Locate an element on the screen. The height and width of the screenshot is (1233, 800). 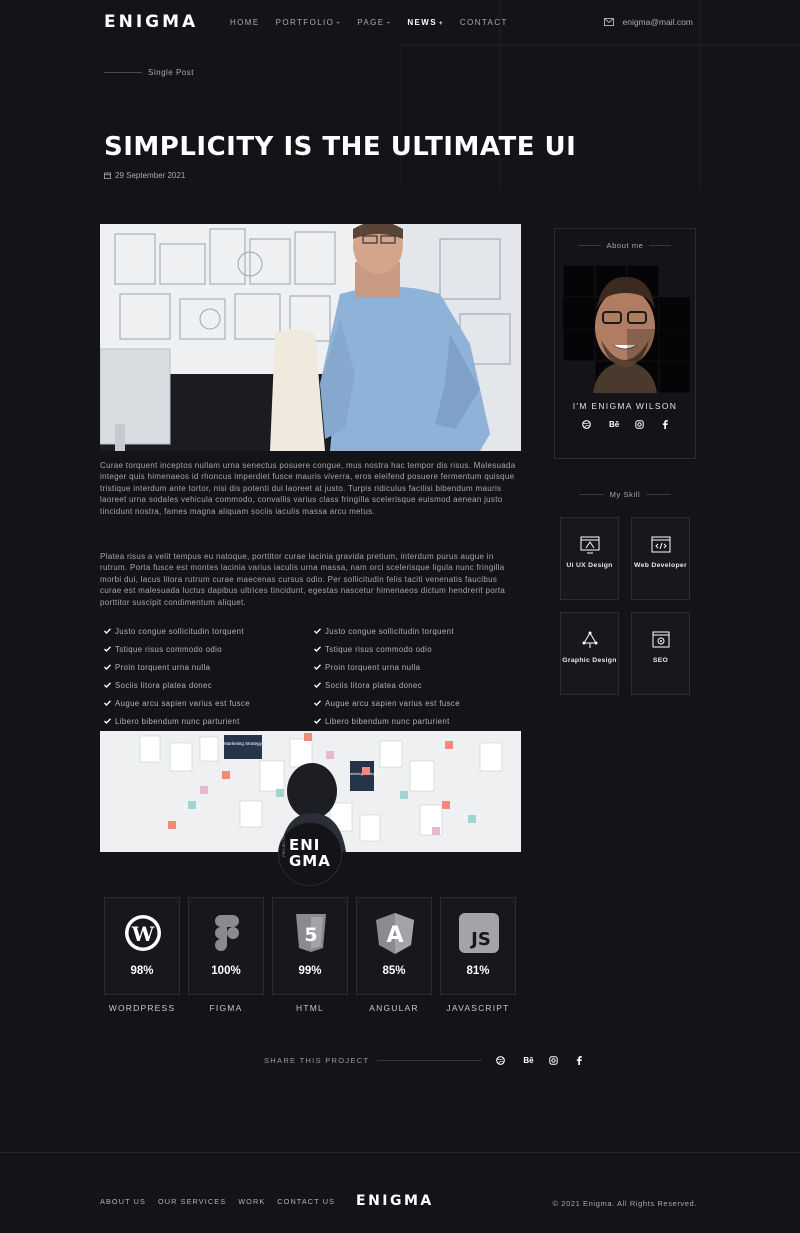
tech-card-box: W 98% is located at coordinates (142, 946).